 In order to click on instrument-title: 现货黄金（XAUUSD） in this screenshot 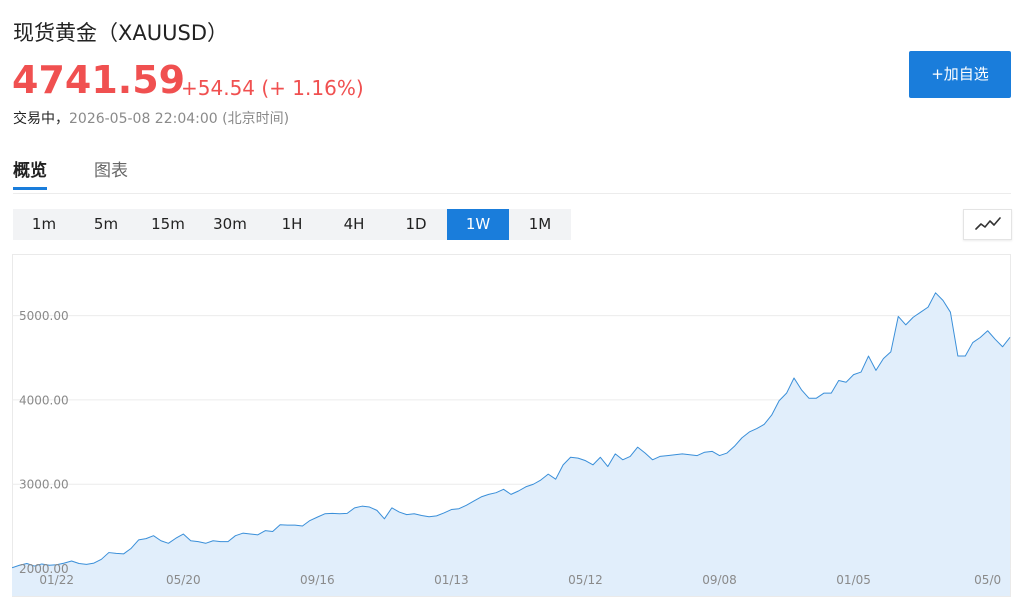, I will do `click(120, 33)`.